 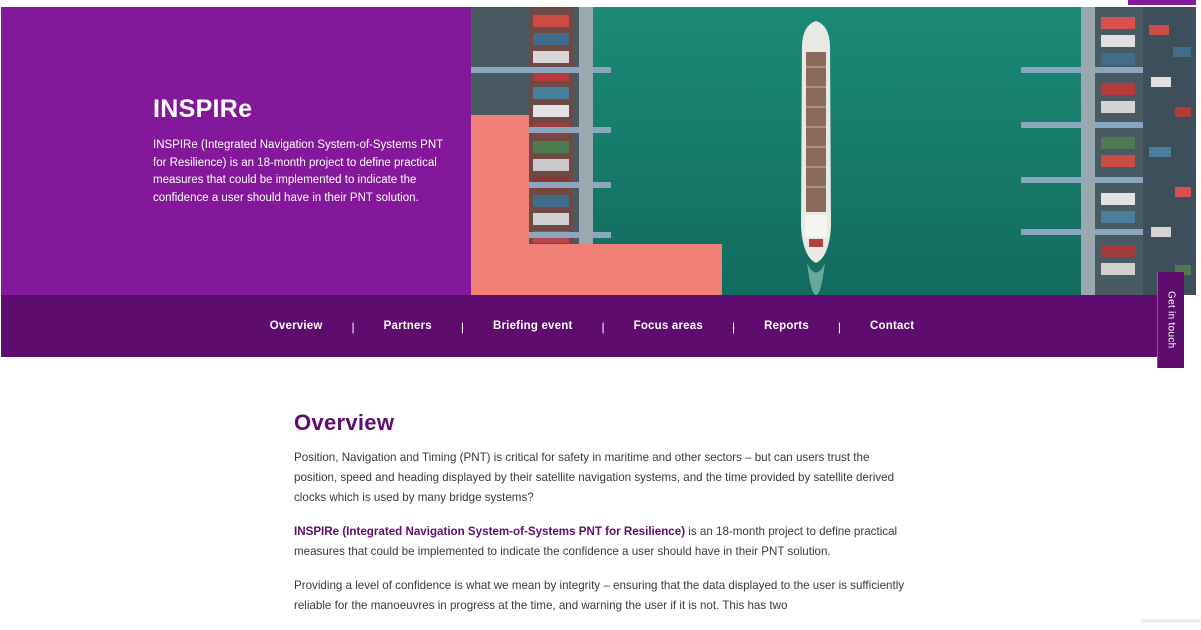 What do you see at coordinates (892, 326) in the screenshot?
I see `nav-item-contact: Contact` at bounding box center [892, 326].